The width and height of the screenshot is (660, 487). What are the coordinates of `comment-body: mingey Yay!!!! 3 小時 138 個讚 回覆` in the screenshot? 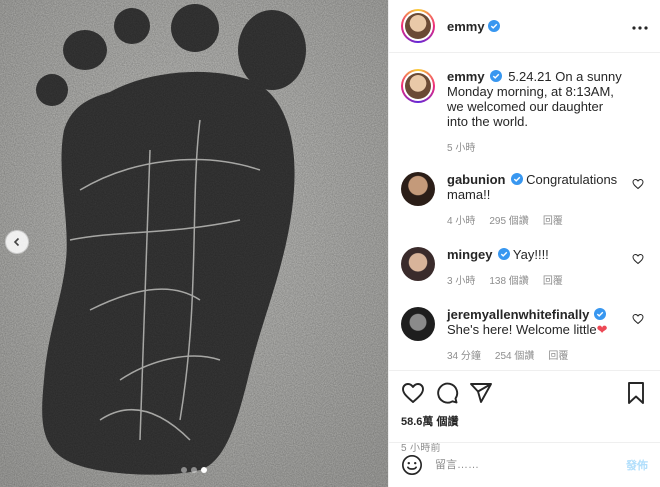 It's located at (547, 268).